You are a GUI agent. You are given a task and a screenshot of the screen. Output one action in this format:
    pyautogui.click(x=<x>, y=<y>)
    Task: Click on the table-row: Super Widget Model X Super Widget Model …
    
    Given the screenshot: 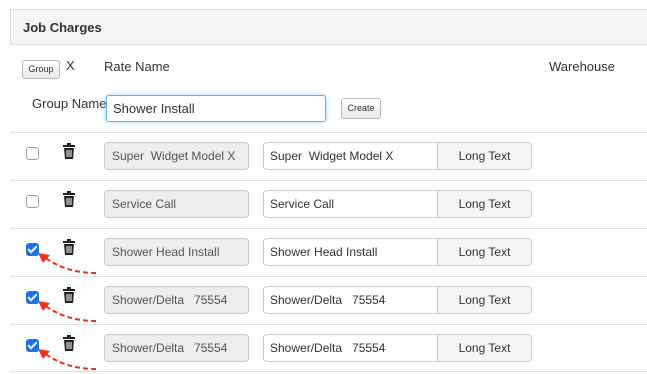 What is the action you would take?
    pyautogui.click(x=328, y=156)
    